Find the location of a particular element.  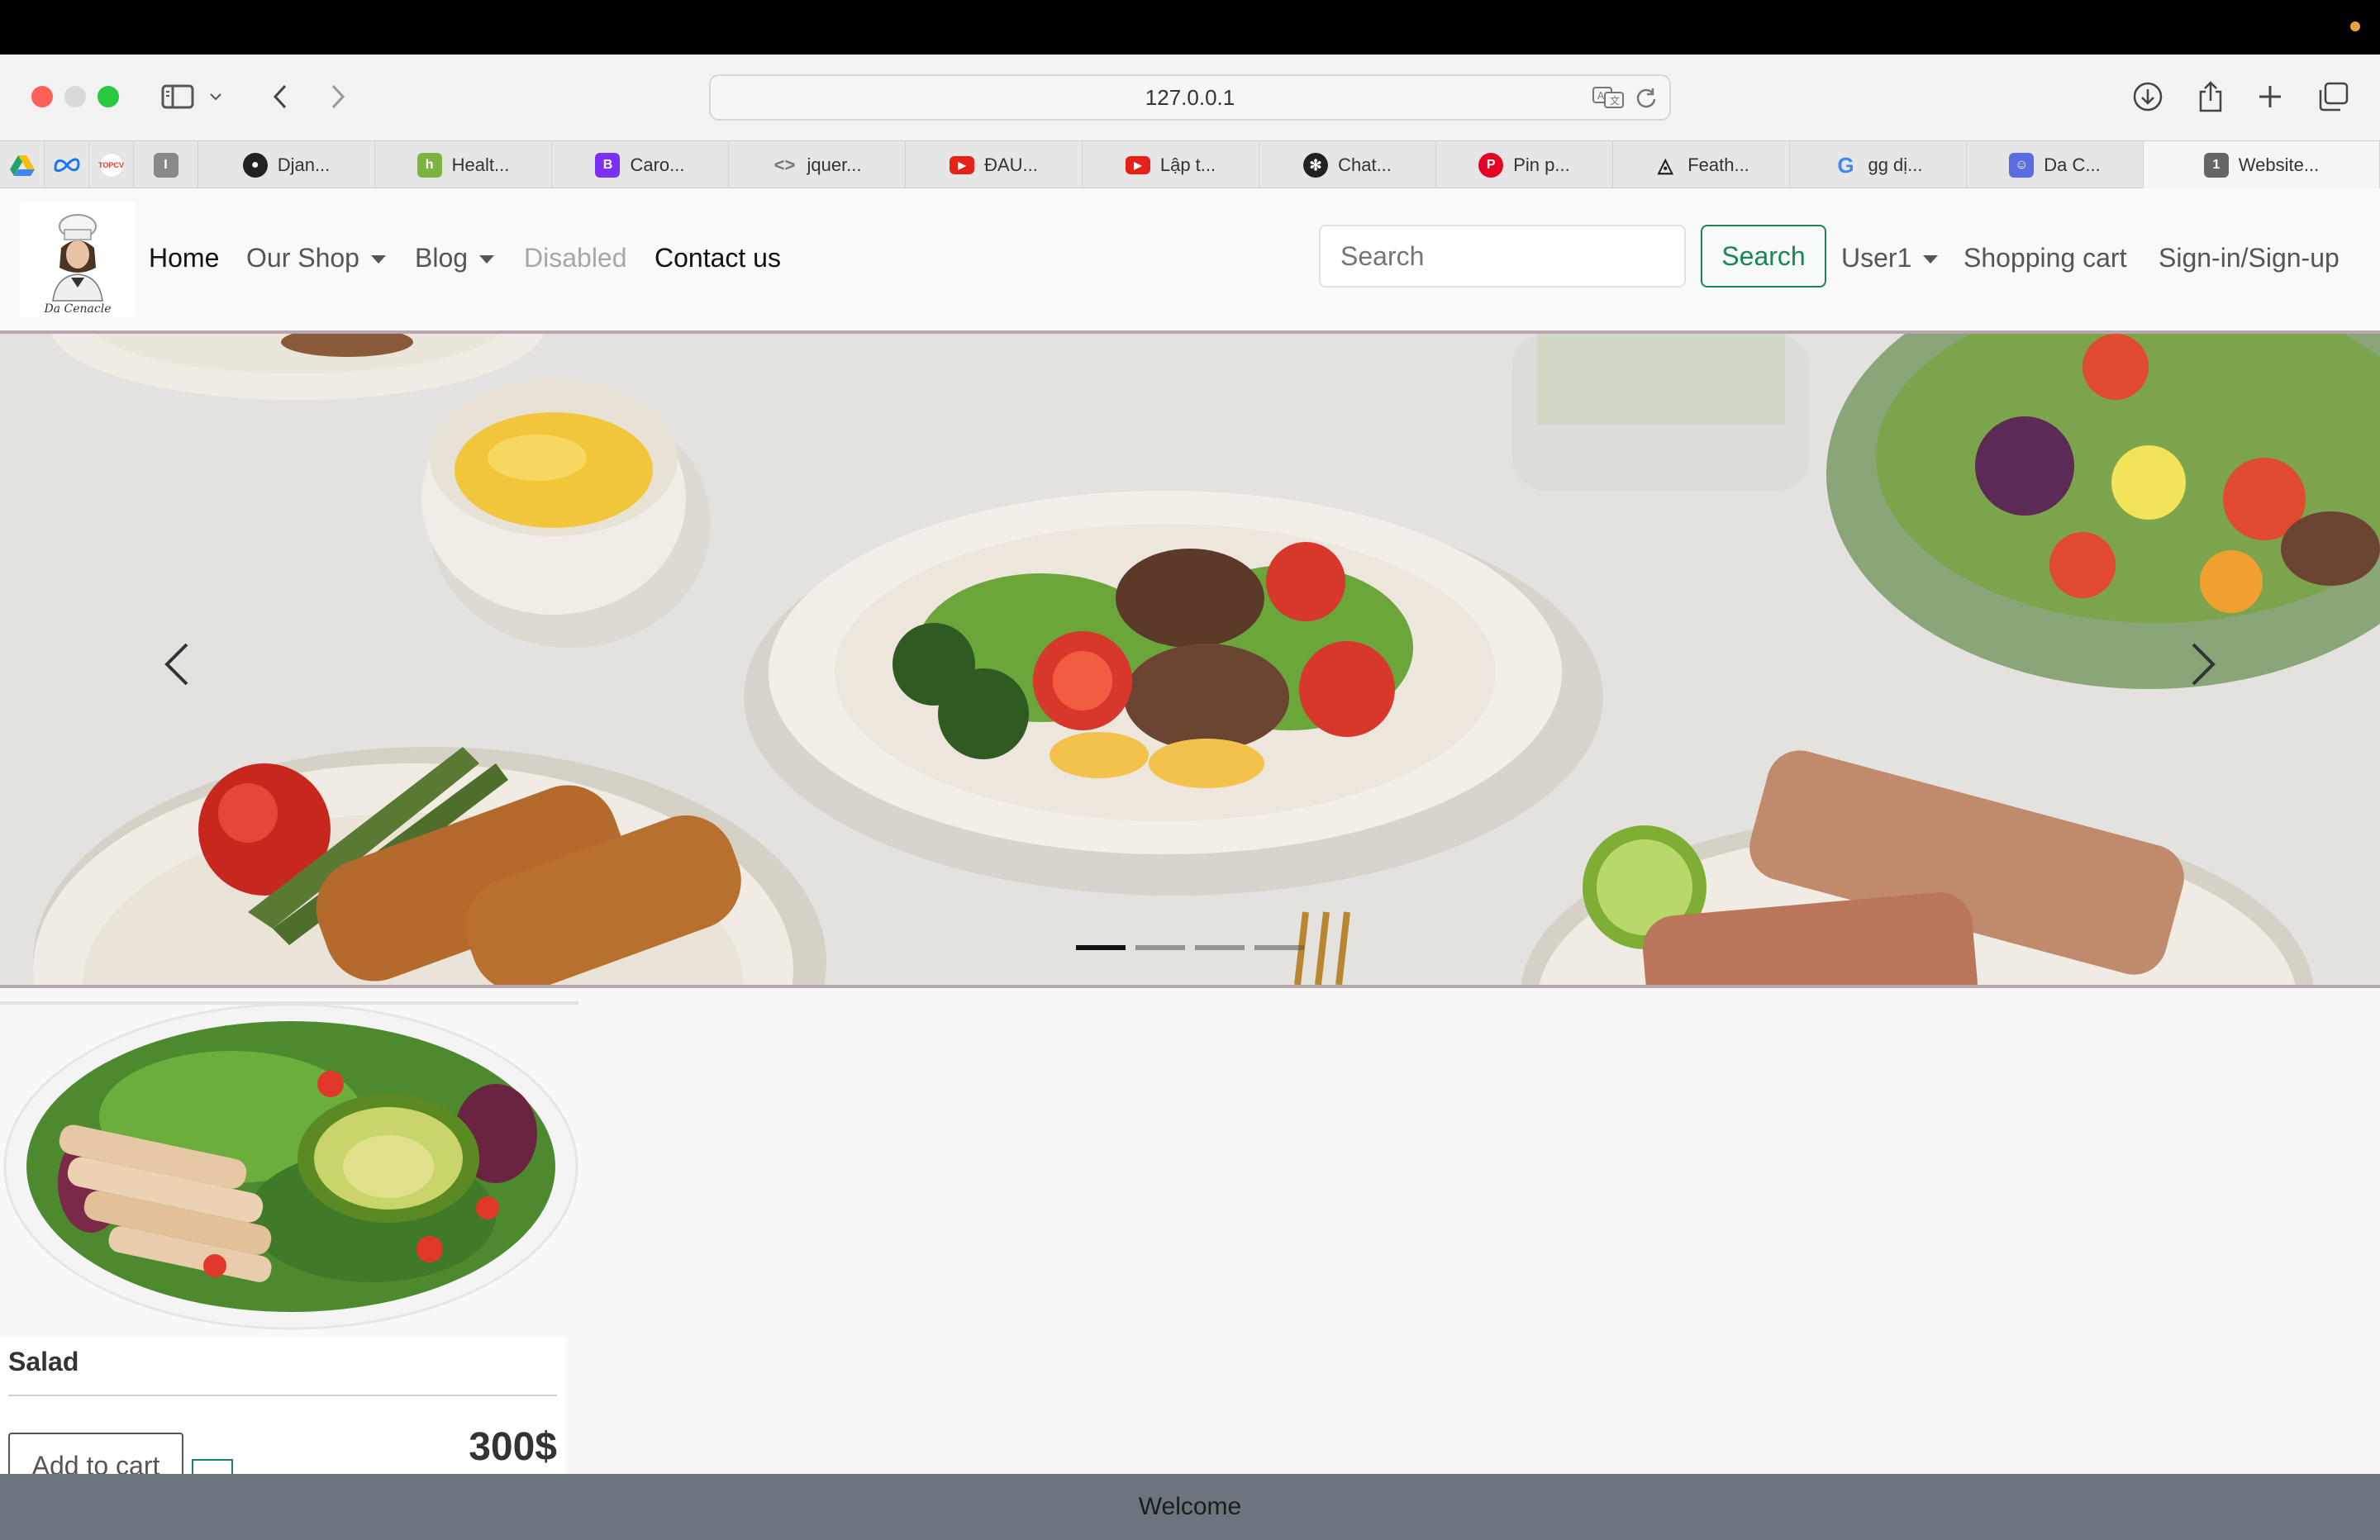

forward-arrow-icon is located at coordinates (338, 96).